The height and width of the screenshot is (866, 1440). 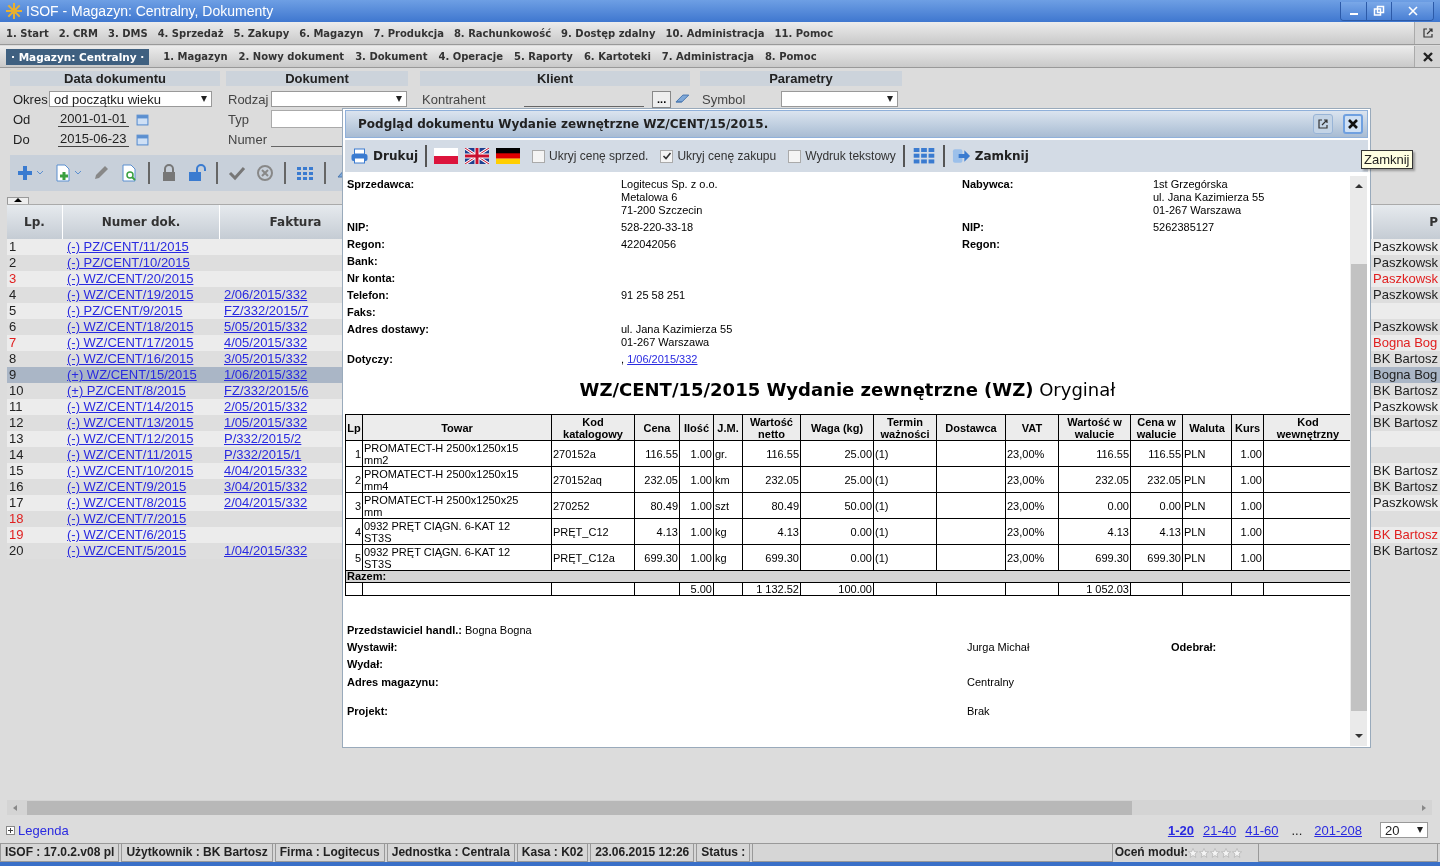 I want to click on print-button: Drukuj, so click(x=384, y=156).